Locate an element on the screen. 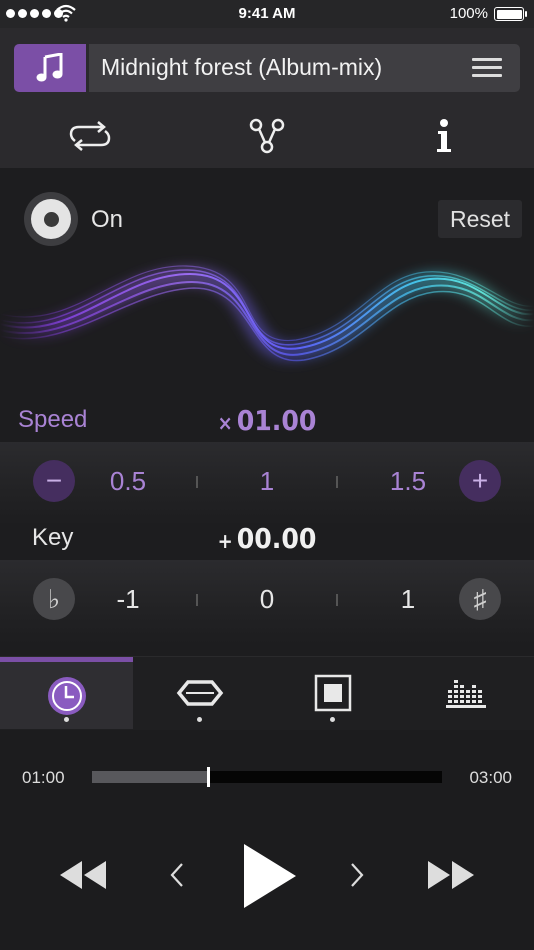  effect-tabs is located at coordinates (267, 693).